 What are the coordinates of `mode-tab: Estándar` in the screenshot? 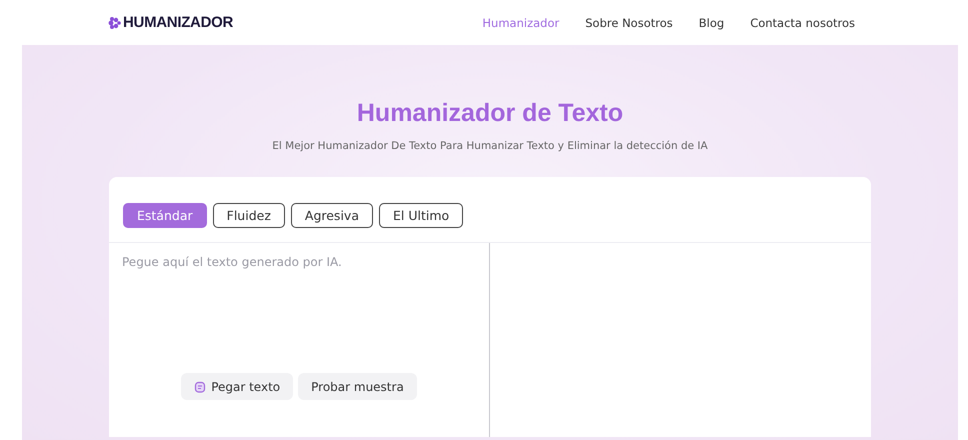 It's located at (165, 215).